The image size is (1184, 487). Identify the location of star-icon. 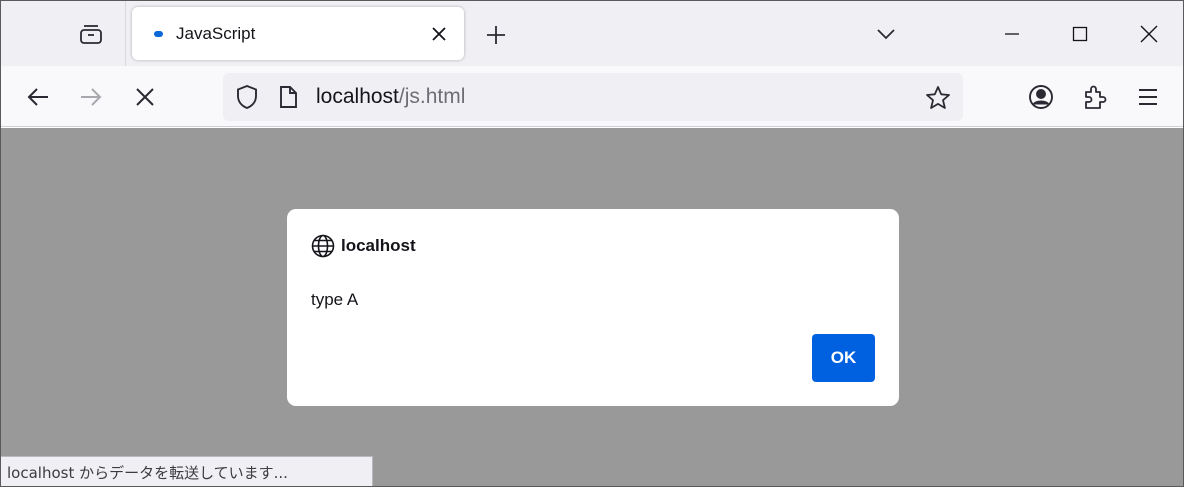
(938, 97).